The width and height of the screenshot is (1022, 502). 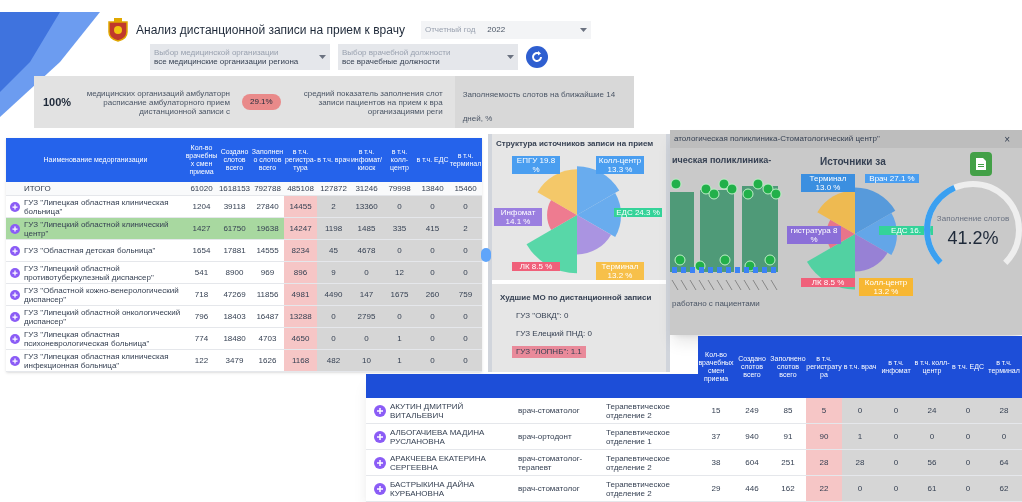 What do you see at coordinates (428, 57) in the screenshot?
I see `filter-select: Выбор врачебной должности все врачебные должности` at bounding box center [428, 57].